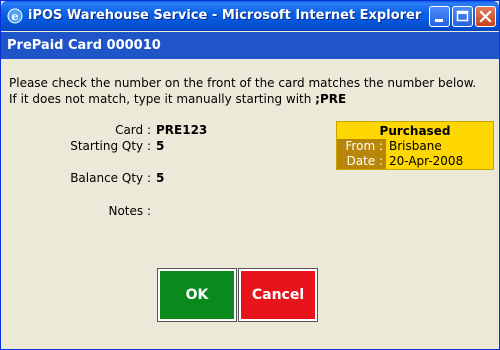  I want to click on date-label: Date :, so click(361, 161).